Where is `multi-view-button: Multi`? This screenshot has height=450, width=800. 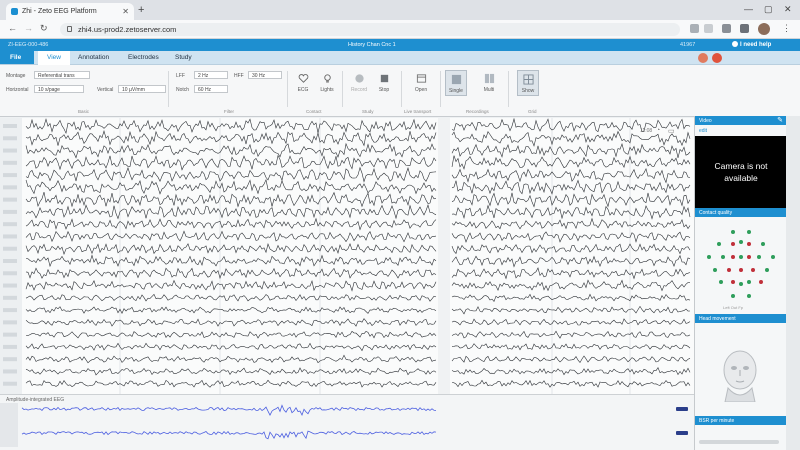
multi-view-button: Multi is located at coordinates (489, 83).